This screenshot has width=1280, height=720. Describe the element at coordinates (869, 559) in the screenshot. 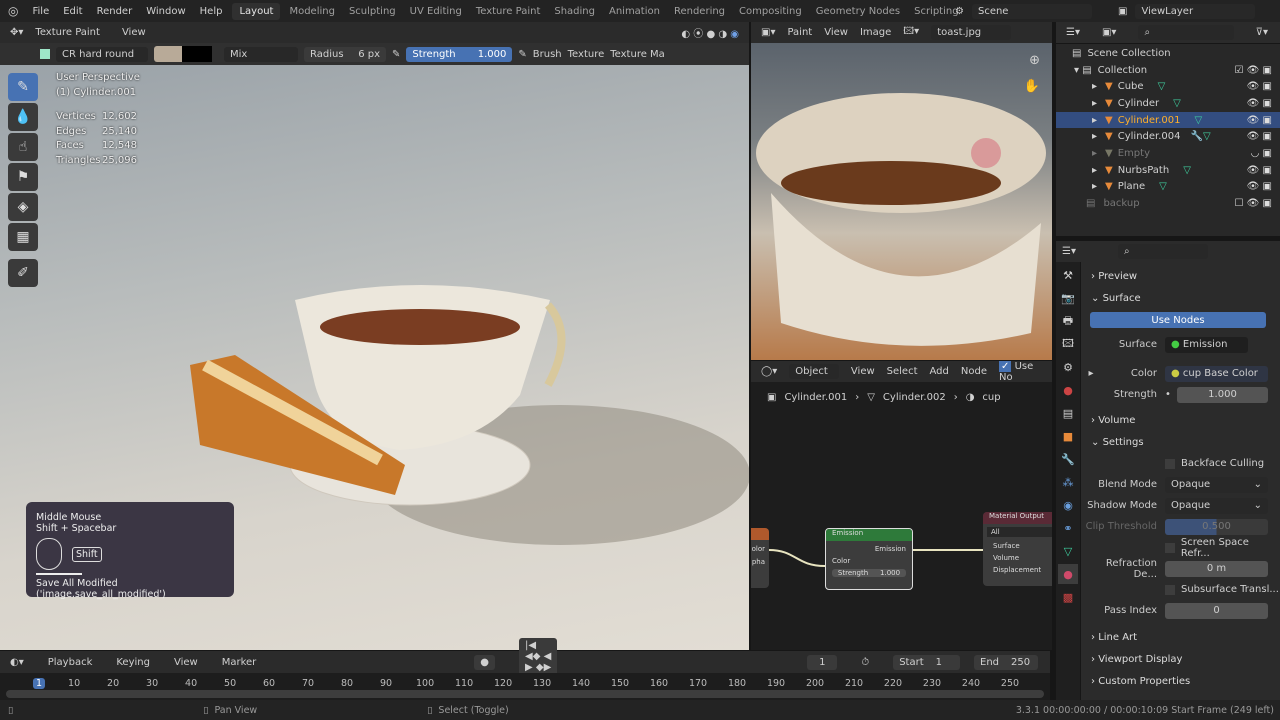

I see `emission-node: Emission Emission Color Strength 1.000` at that location.